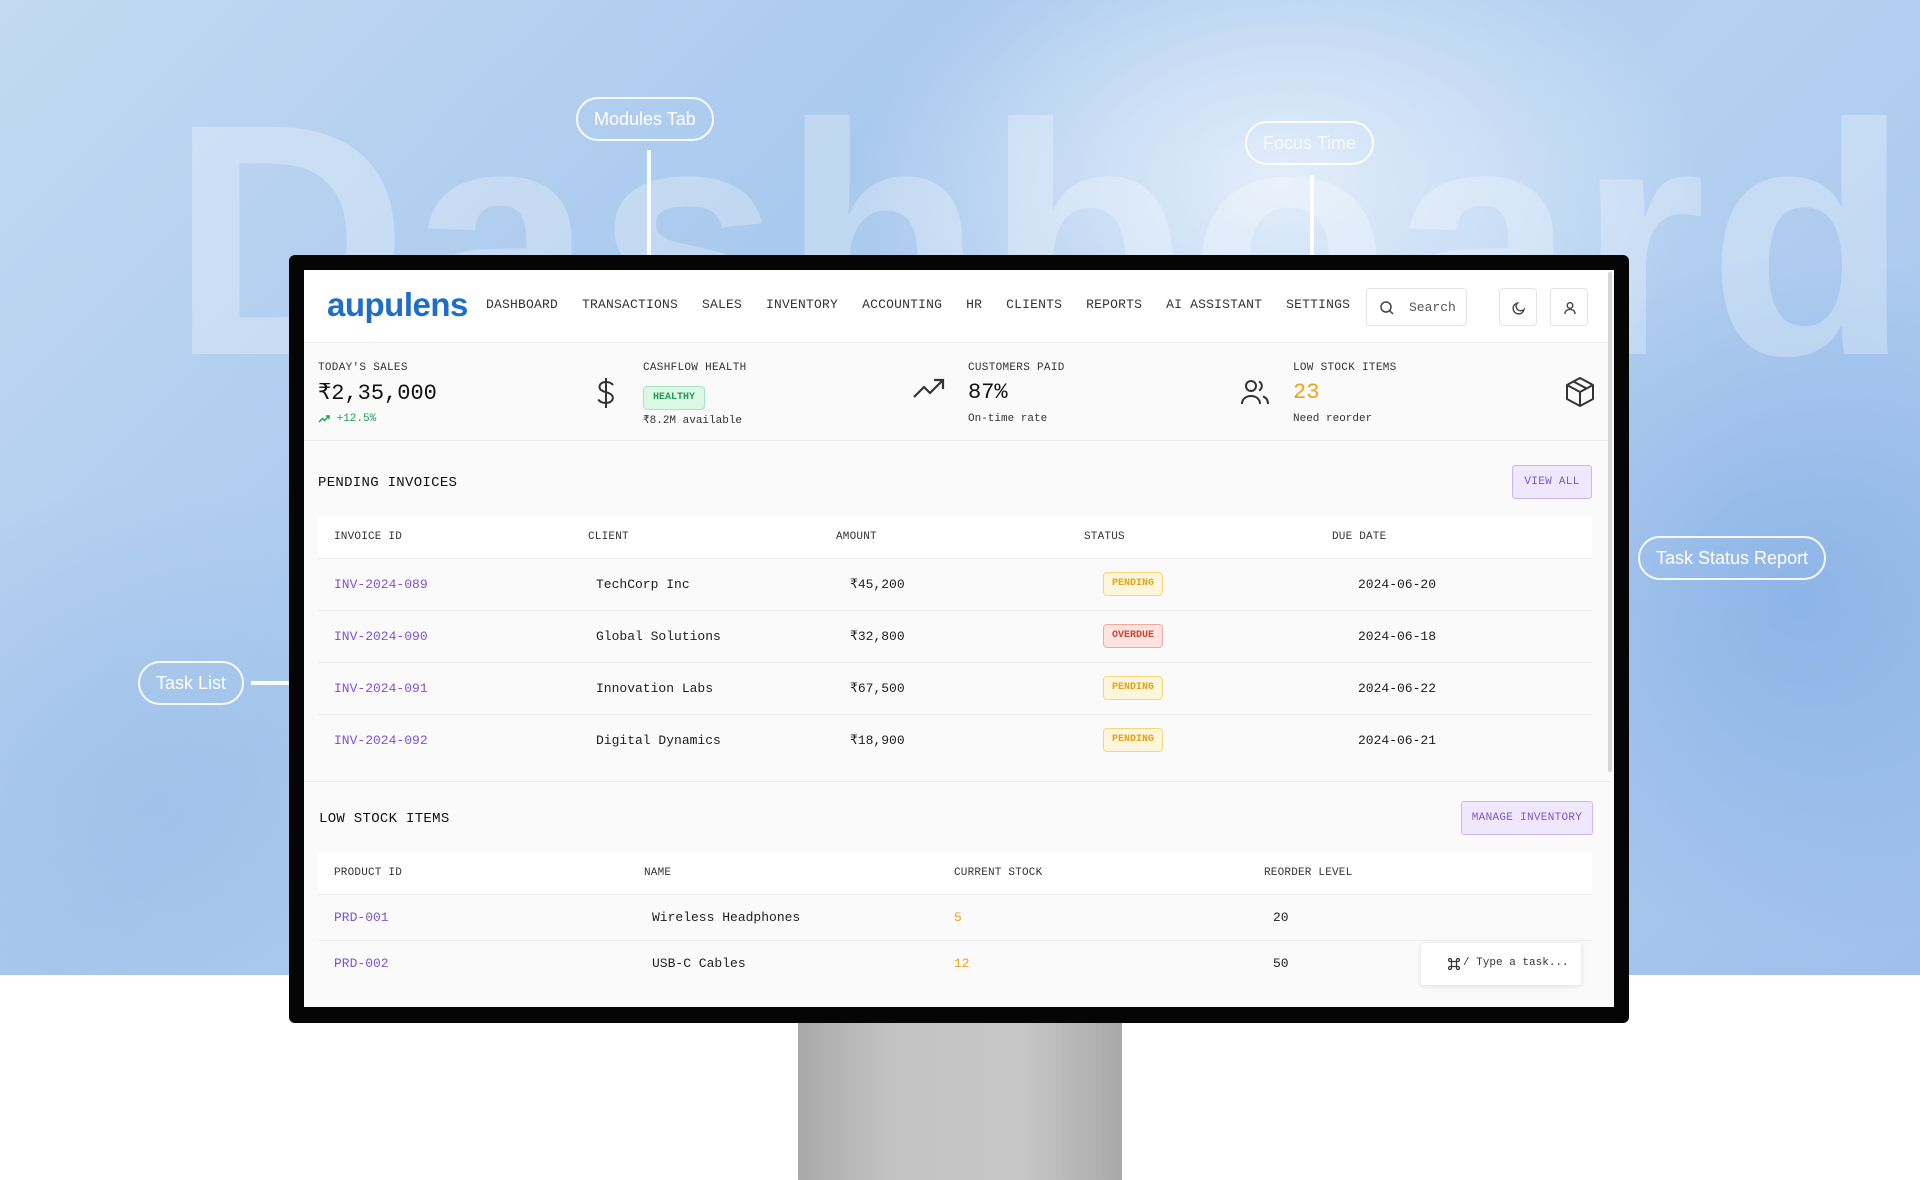 Image resolution: width=1920 pixels, height=1180 pixels. I want to click on invoice-client: Global Solutions, so click(696, 635).